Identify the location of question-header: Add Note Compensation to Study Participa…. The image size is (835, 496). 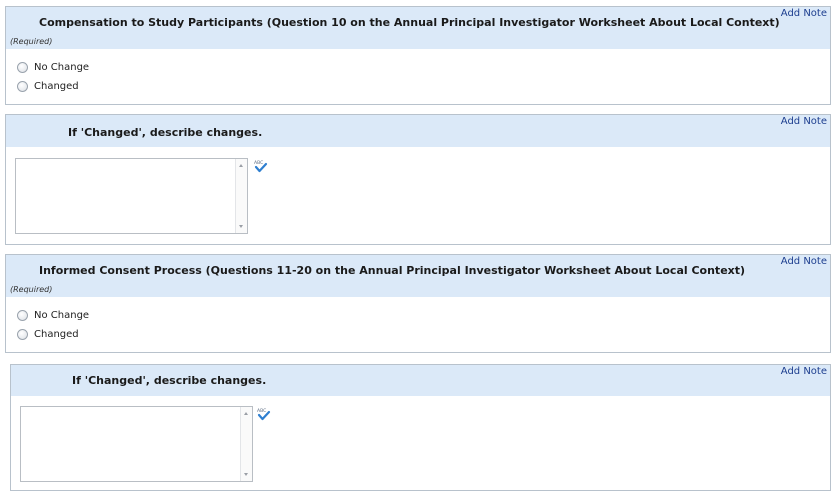
(418, 28).